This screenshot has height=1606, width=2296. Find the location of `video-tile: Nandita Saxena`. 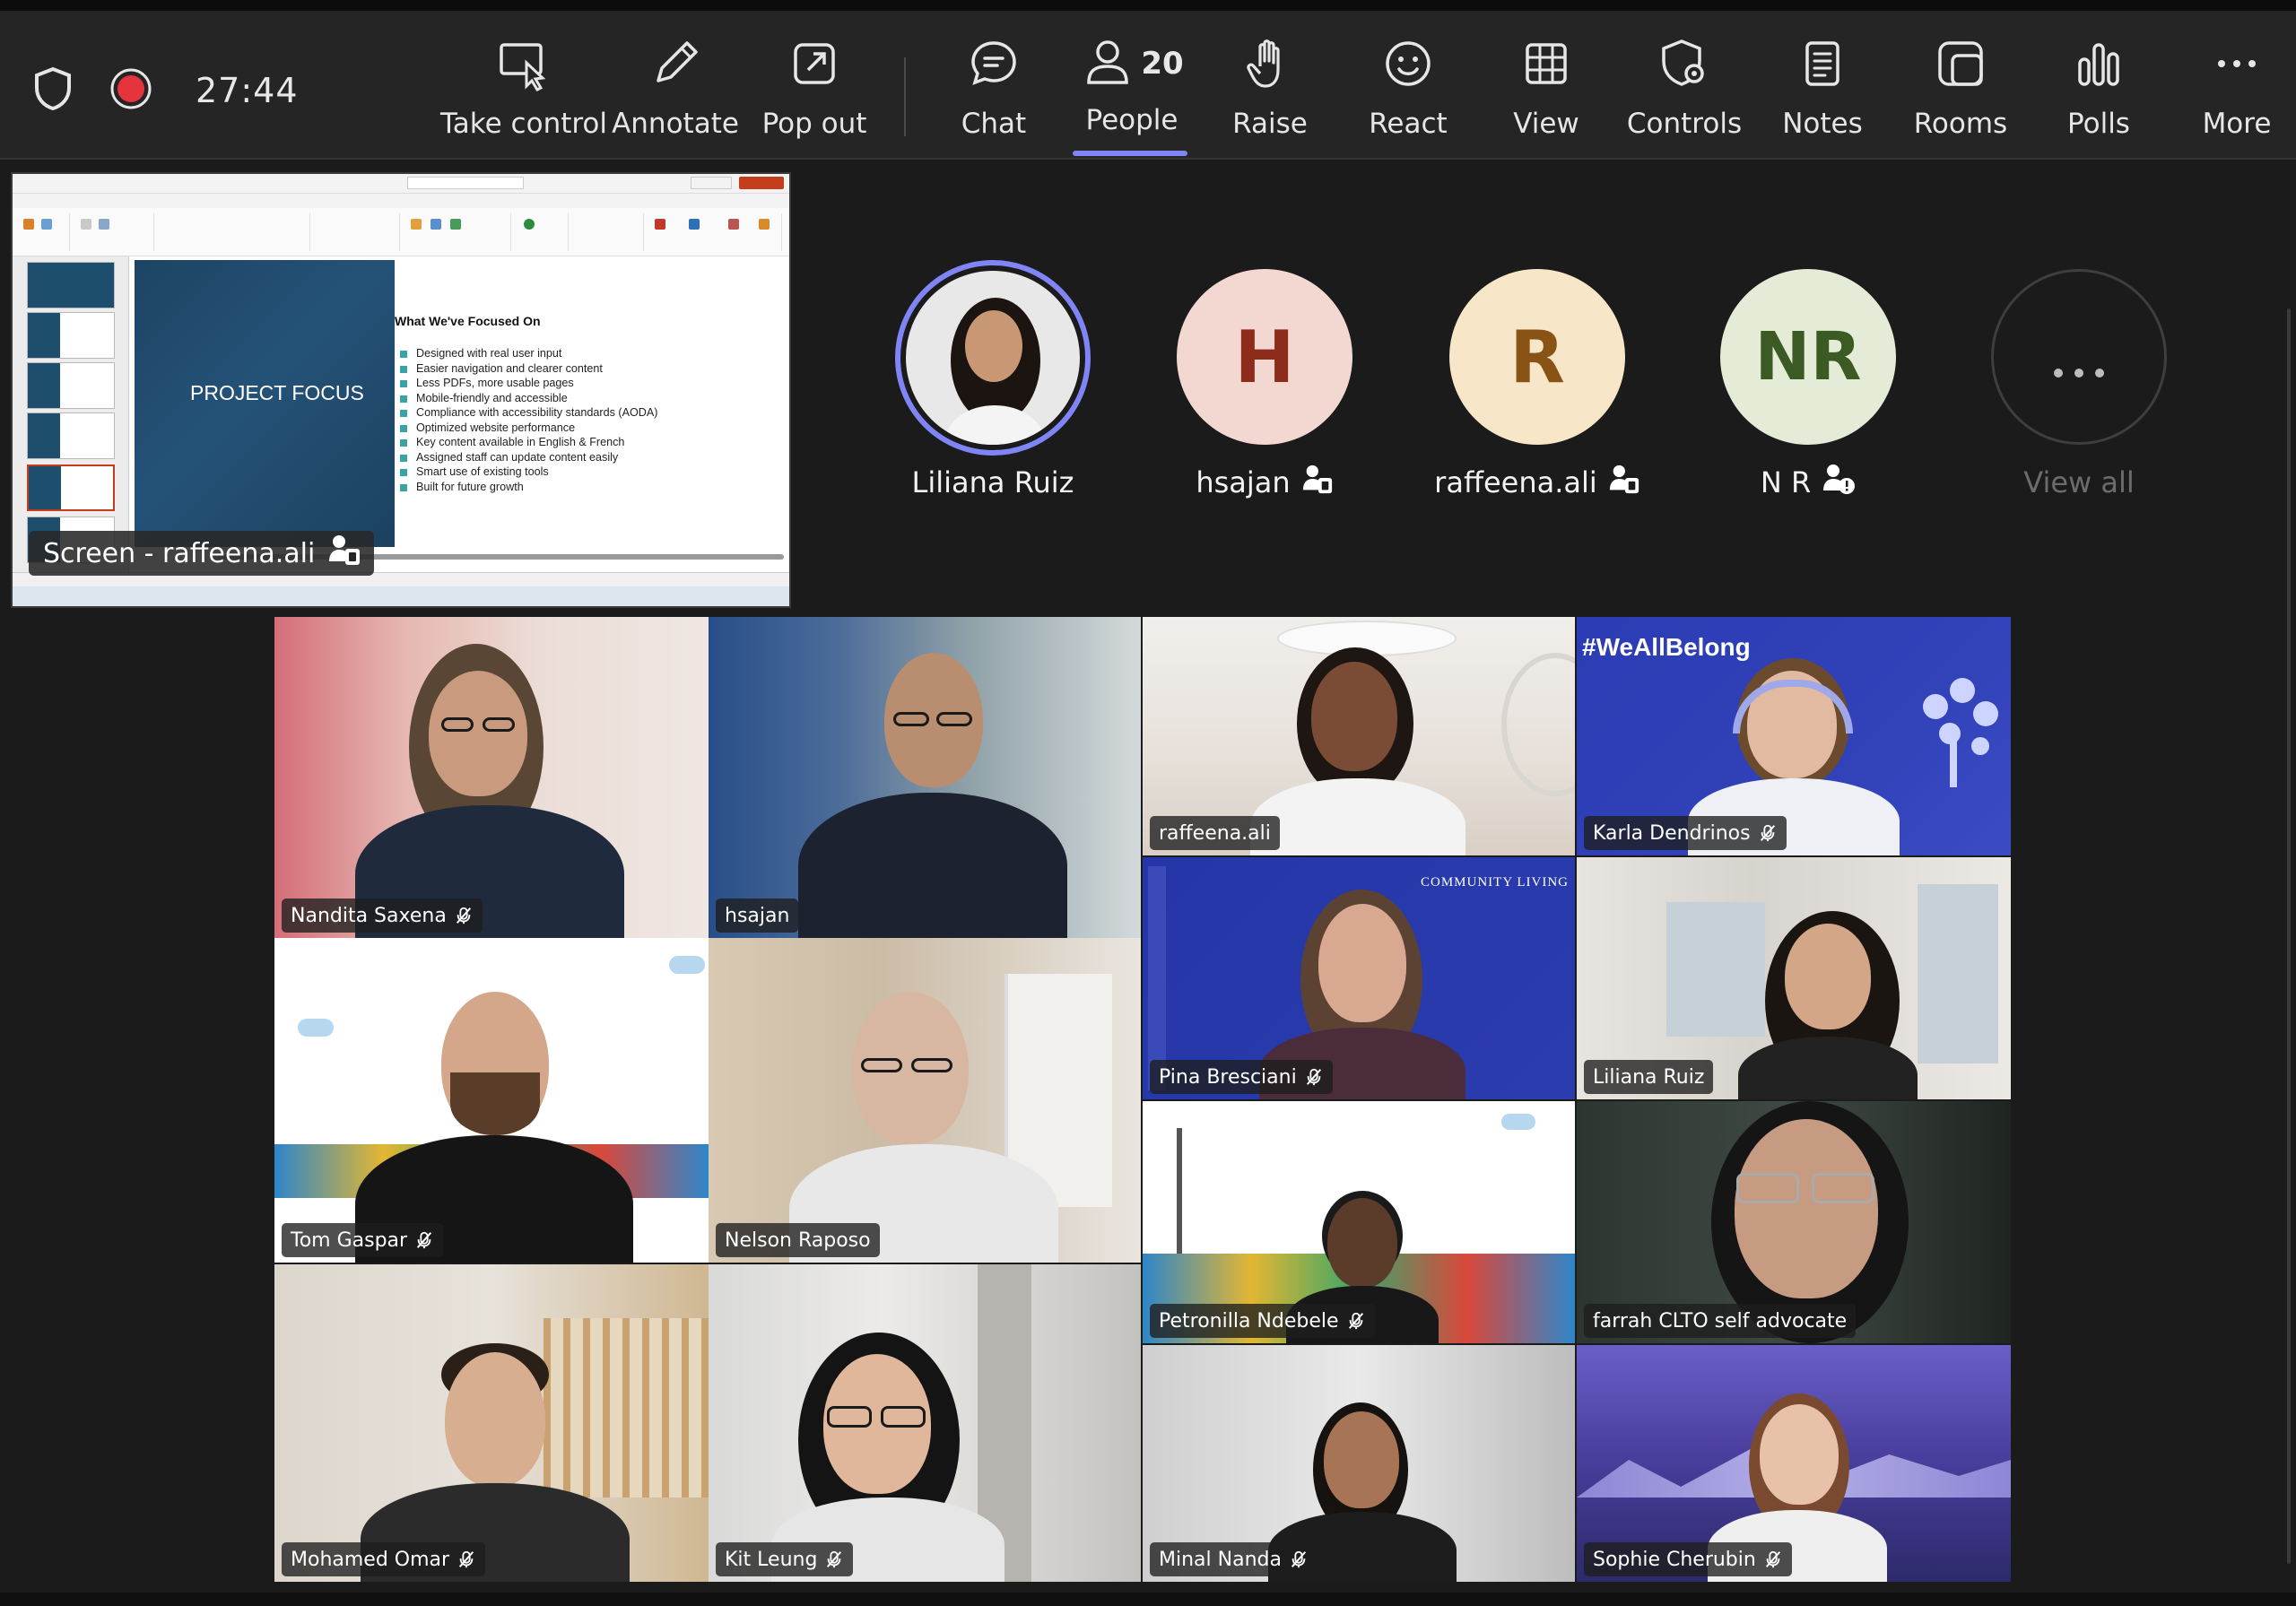

video-tile: Nandita Saxena is located at coordinates (491, 778).